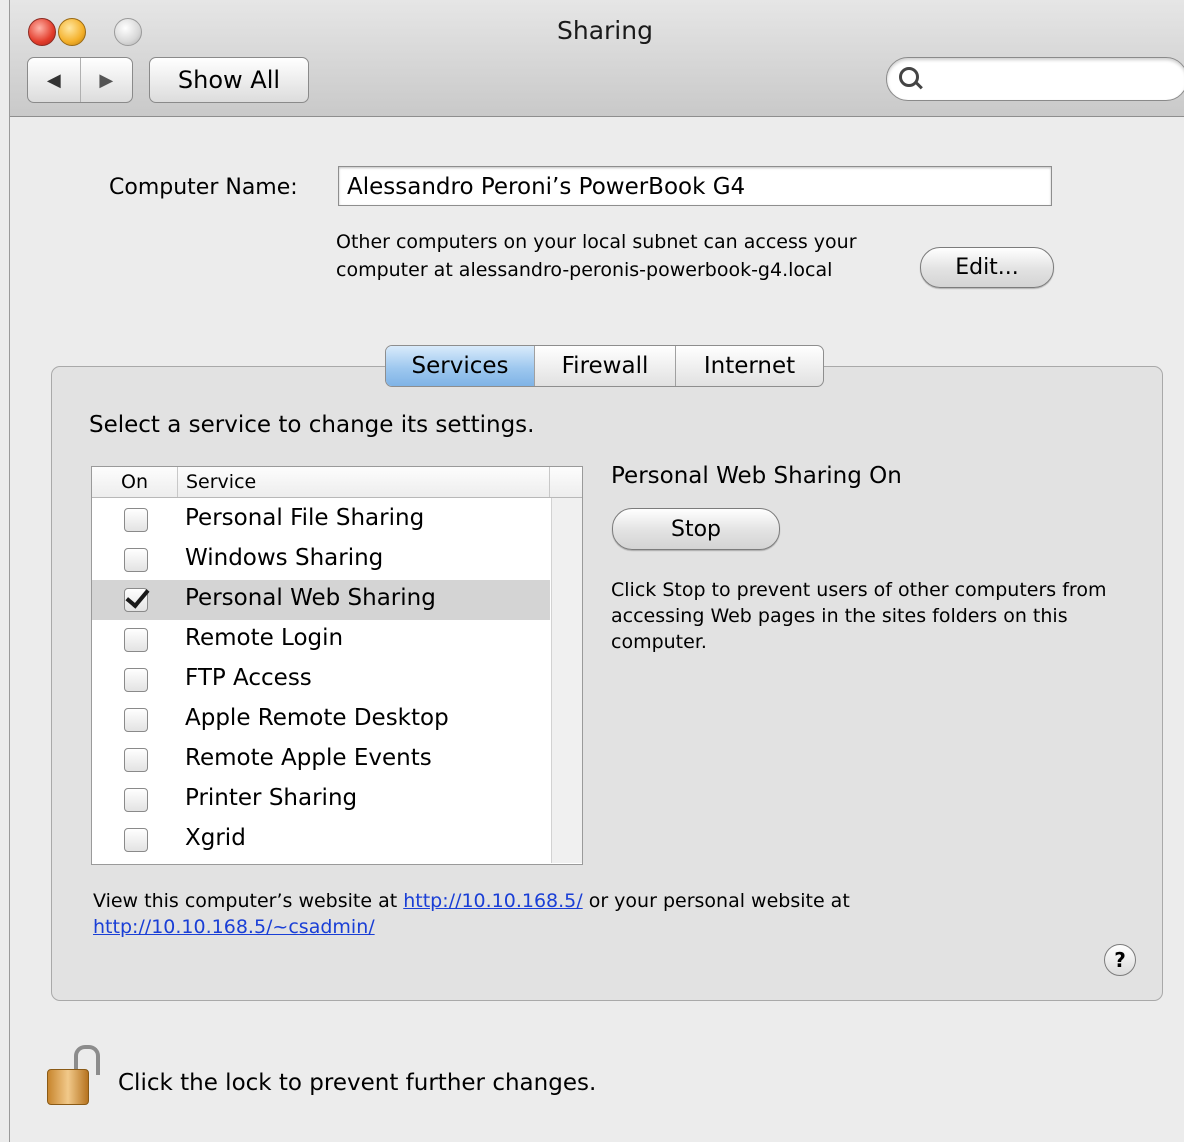  I want to click on service-row-personal-file-sharing: Personal File Sharing, so click(321, 520).